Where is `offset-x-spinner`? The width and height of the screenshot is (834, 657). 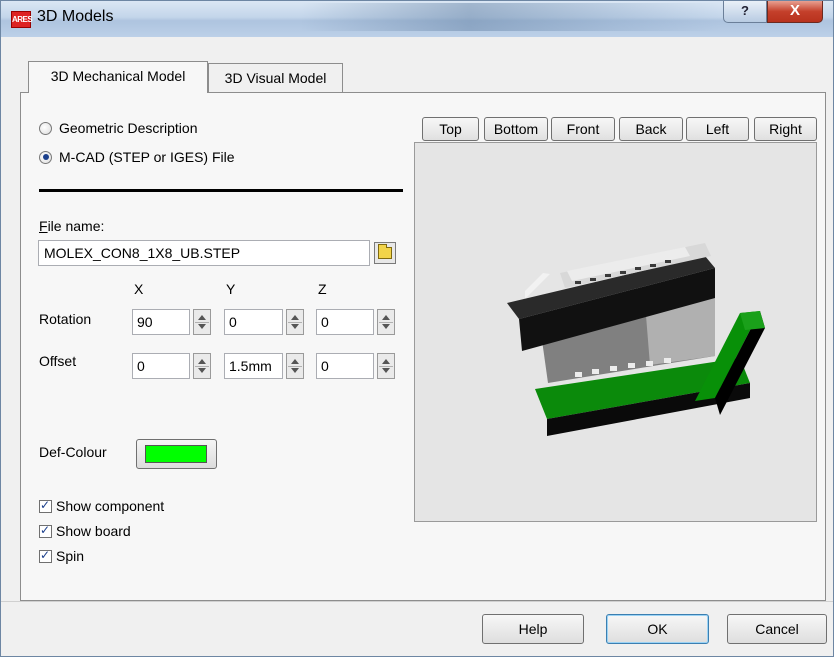
offset-x-spinner is located at coordinates (202, 366).